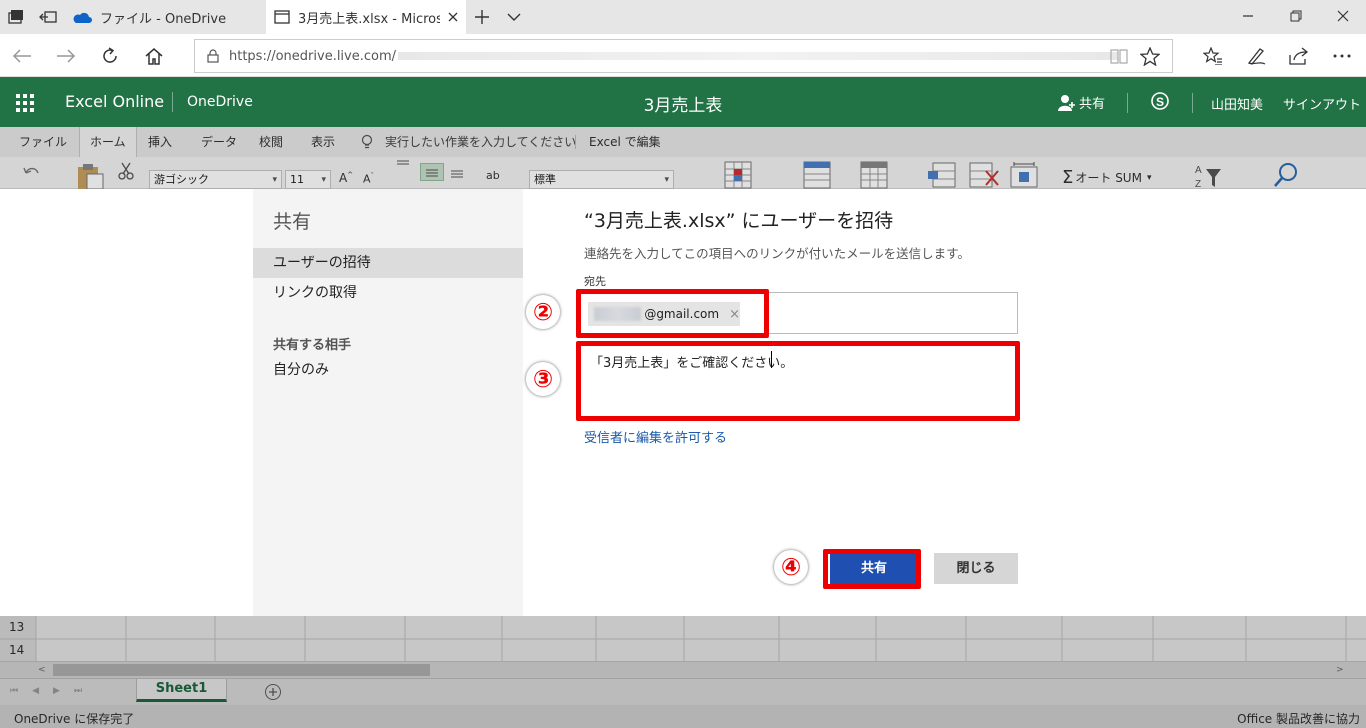  Describe the element at coordinates (312, 345) in the screenshot. I see `shared-with-heading: 共有する相手` at that location.